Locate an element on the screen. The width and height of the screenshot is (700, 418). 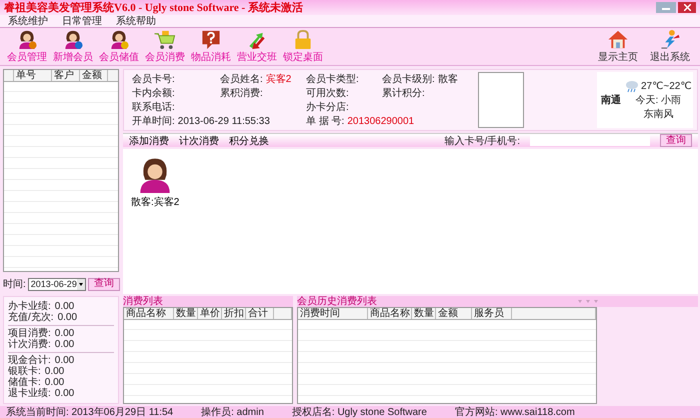
close-button is located at coordinates (687, 7).